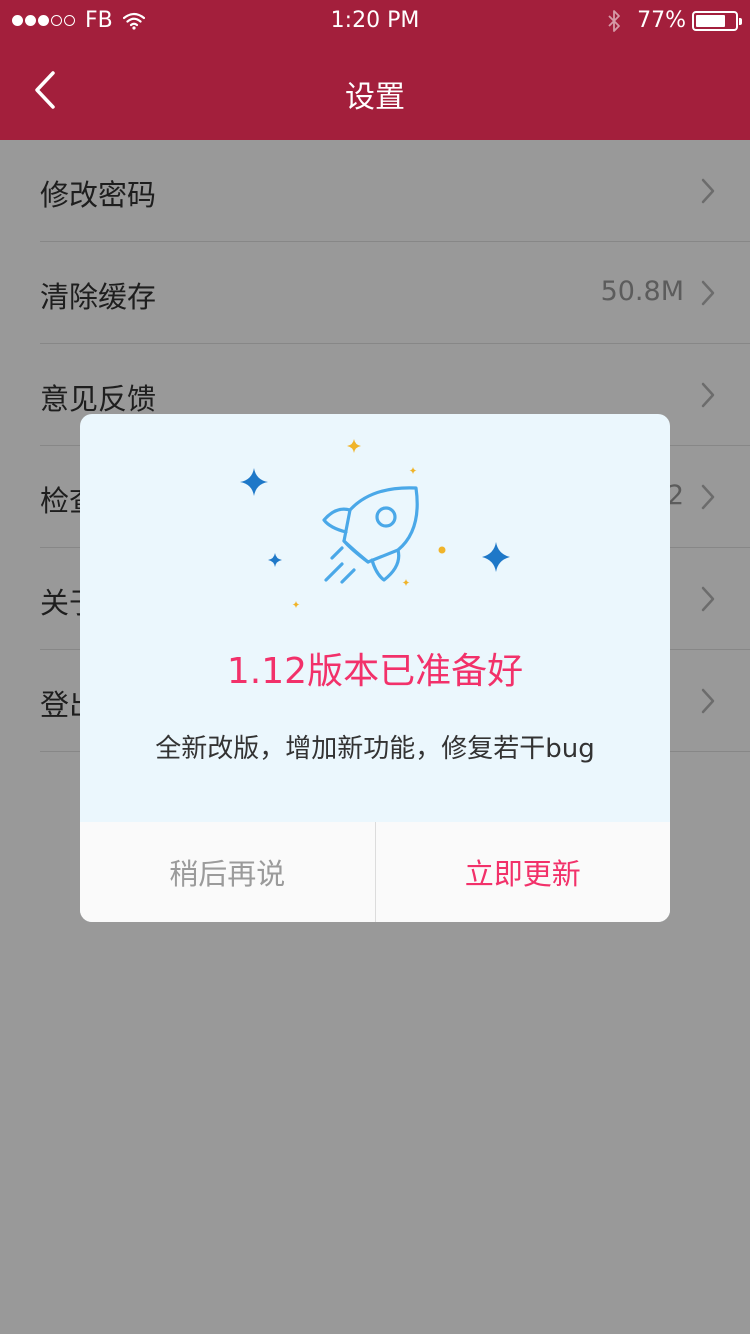 Image resolution: width=750 pixels, height=1334 pixels. Describe the element at coordinates (614, 20) in the screenshot. I see `bluetooth-icon` at that location.